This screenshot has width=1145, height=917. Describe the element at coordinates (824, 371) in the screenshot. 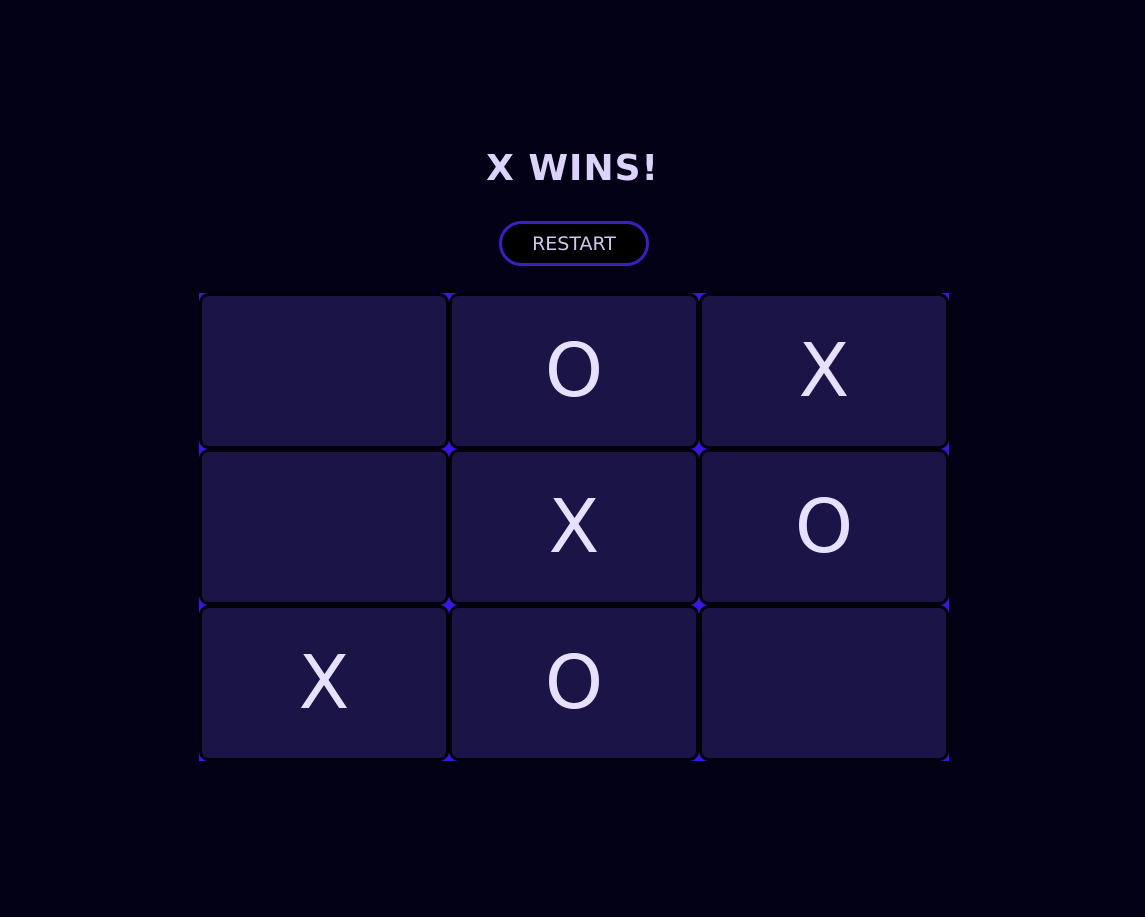

I see `board-cell-3: X` at that location.